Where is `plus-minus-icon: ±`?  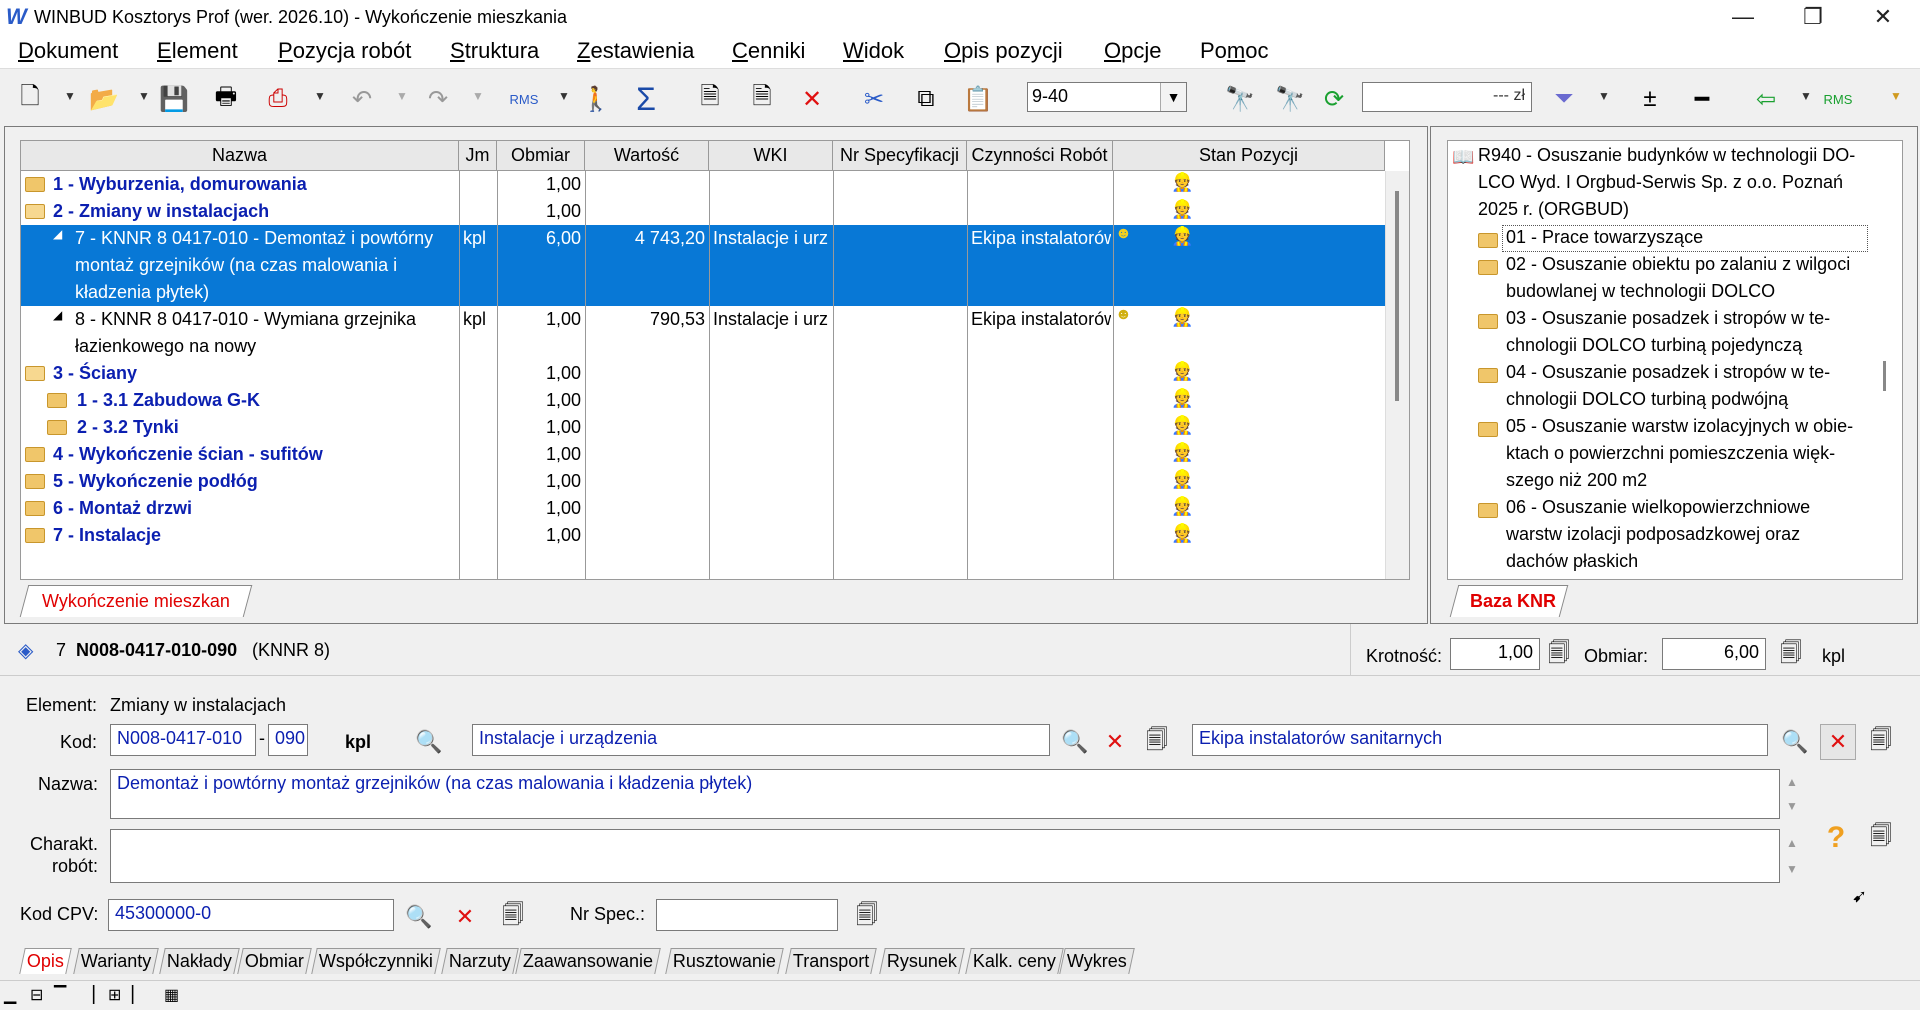
plus-minus-icon: ± is located at coordinates (1650, 99).